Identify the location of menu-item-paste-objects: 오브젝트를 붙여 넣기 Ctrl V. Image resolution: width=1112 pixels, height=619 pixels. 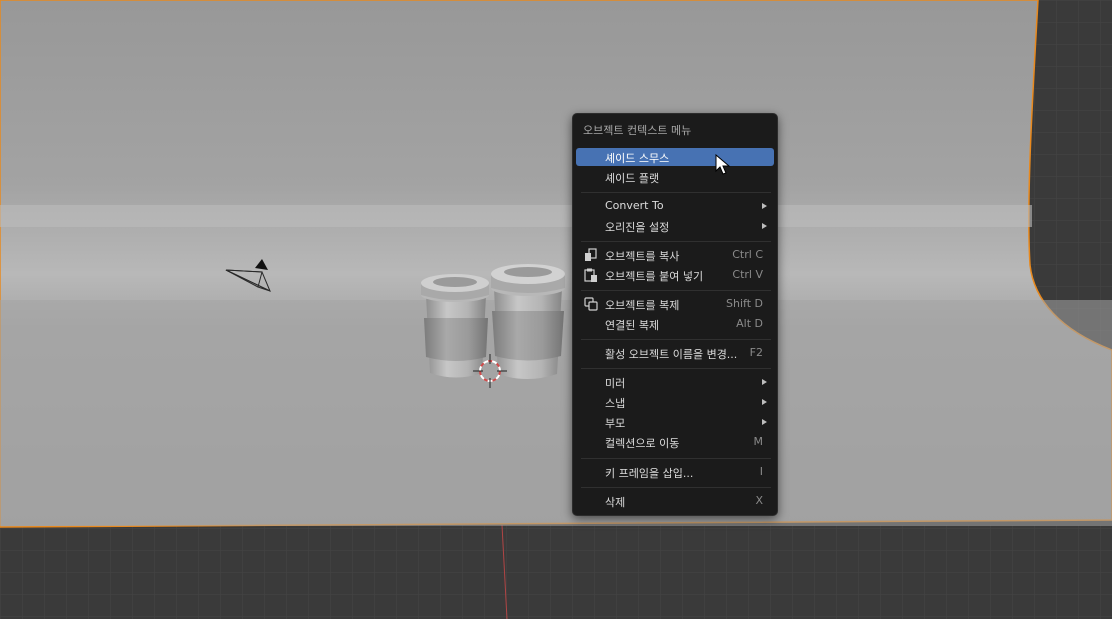
(675, 275).